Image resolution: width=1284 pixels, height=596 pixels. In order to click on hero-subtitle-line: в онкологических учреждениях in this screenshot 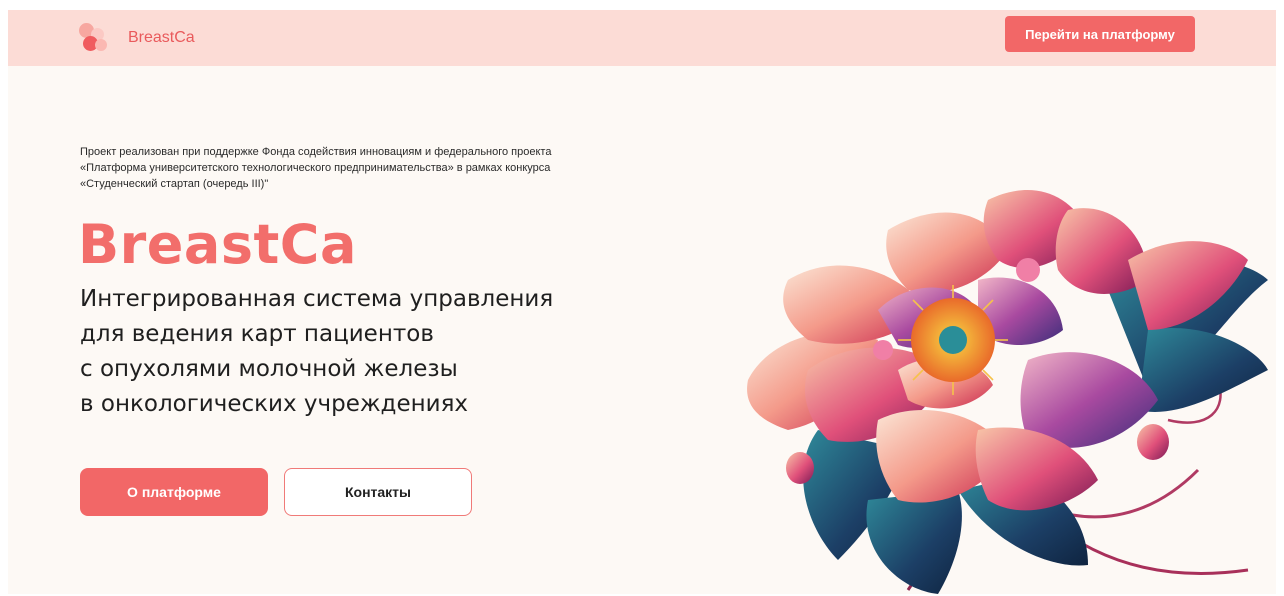, I will do `click(274, 404)`.